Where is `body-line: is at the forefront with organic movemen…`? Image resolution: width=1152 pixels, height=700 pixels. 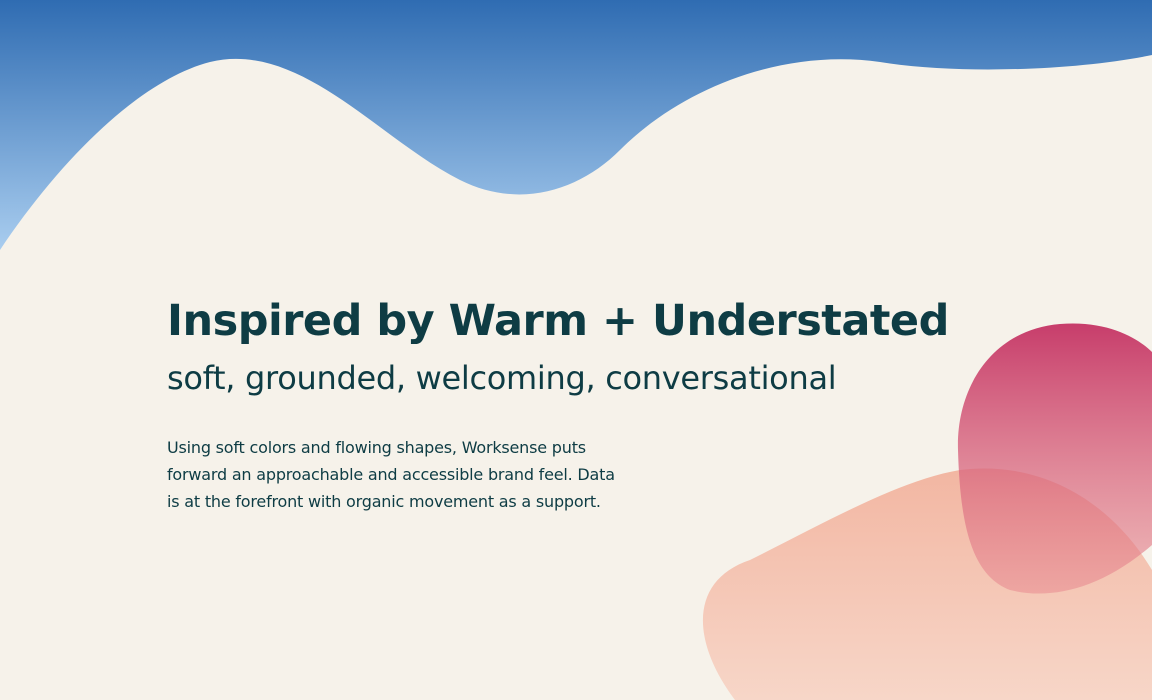
body-line: is at the forefront with organic movemen… is located at coordinates (384, 501).